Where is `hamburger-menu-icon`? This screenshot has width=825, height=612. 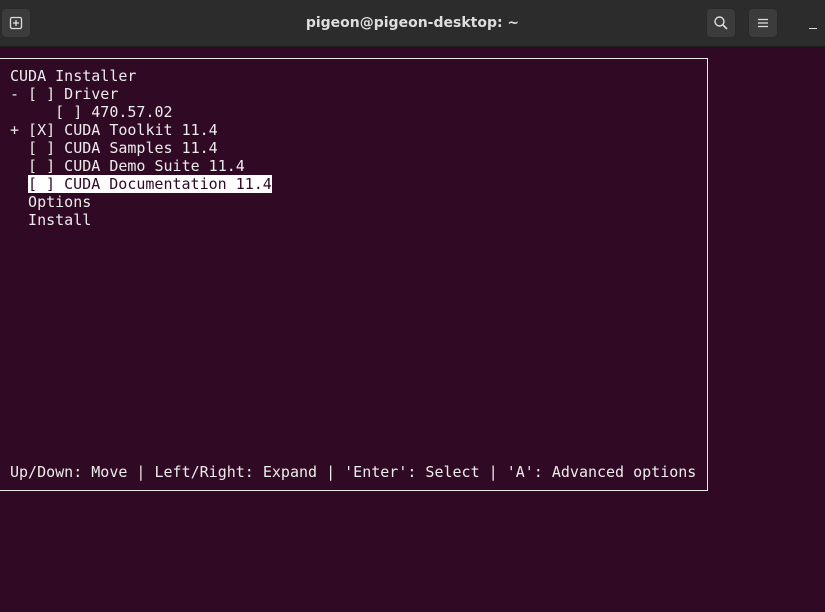 hamburger-menu-icon is located at coordinates (763, 23).